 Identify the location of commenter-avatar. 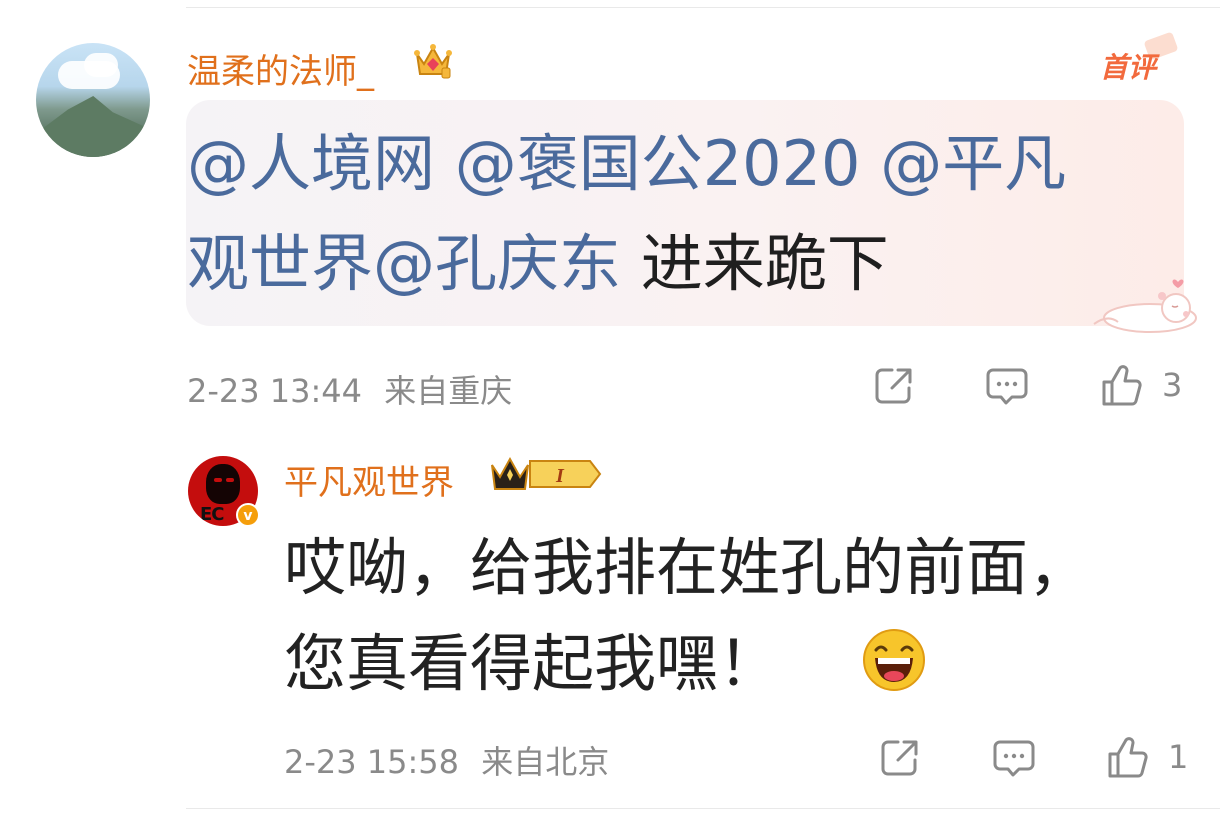
(93, 100).